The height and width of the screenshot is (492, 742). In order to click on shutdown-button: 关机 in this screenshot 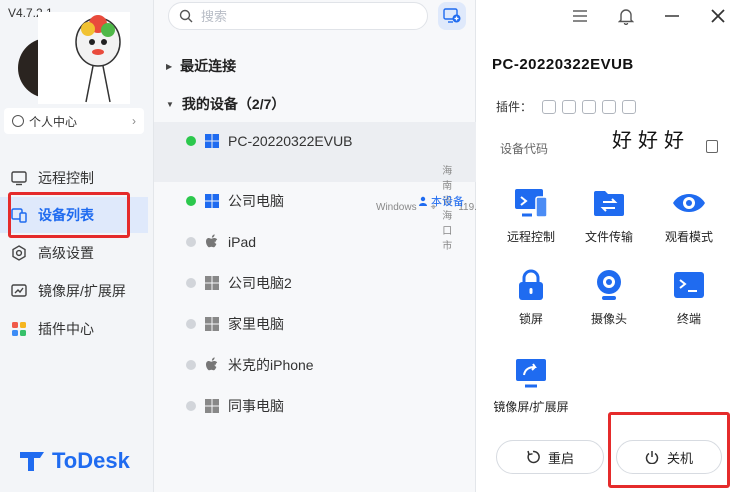, I will do `click(669, 457)`.